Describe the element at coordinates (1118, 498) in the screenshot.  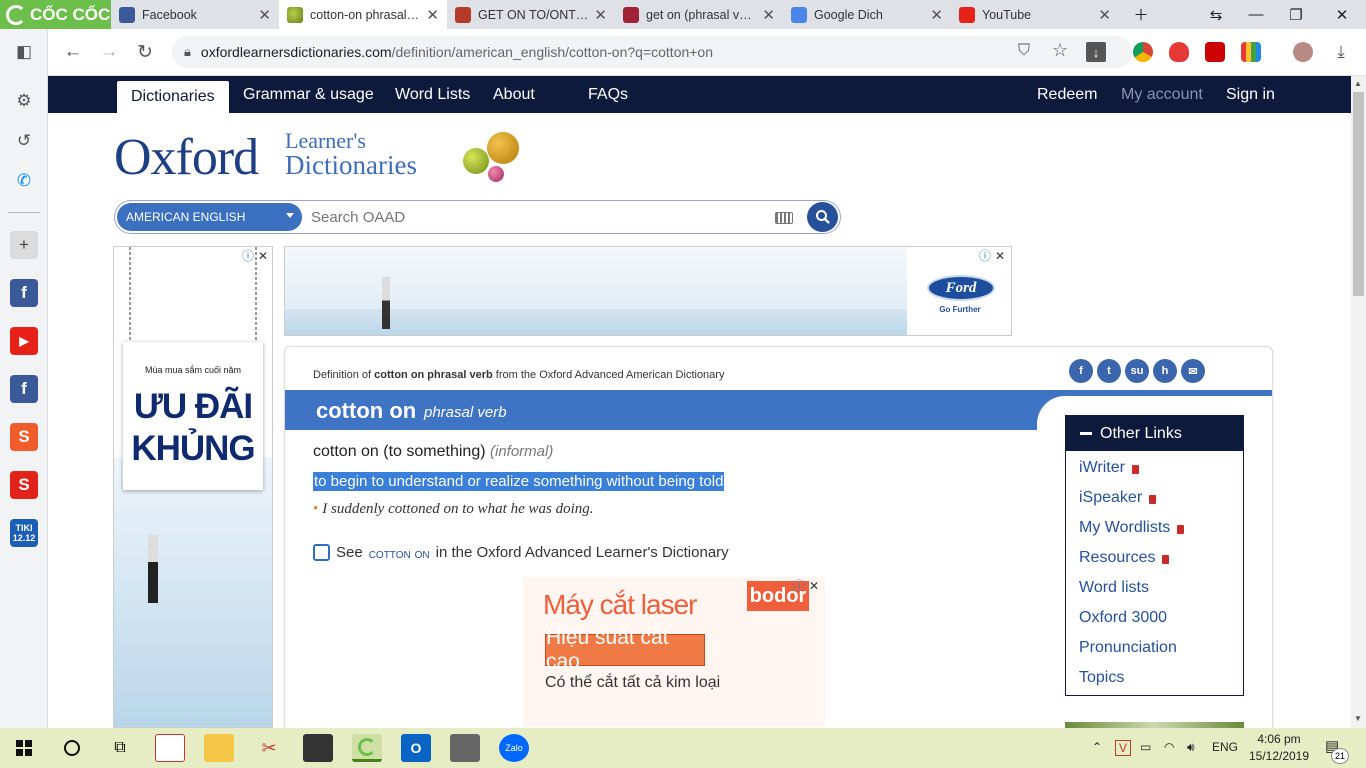
I see `link-ispeaker: iSpeaker` at that location.